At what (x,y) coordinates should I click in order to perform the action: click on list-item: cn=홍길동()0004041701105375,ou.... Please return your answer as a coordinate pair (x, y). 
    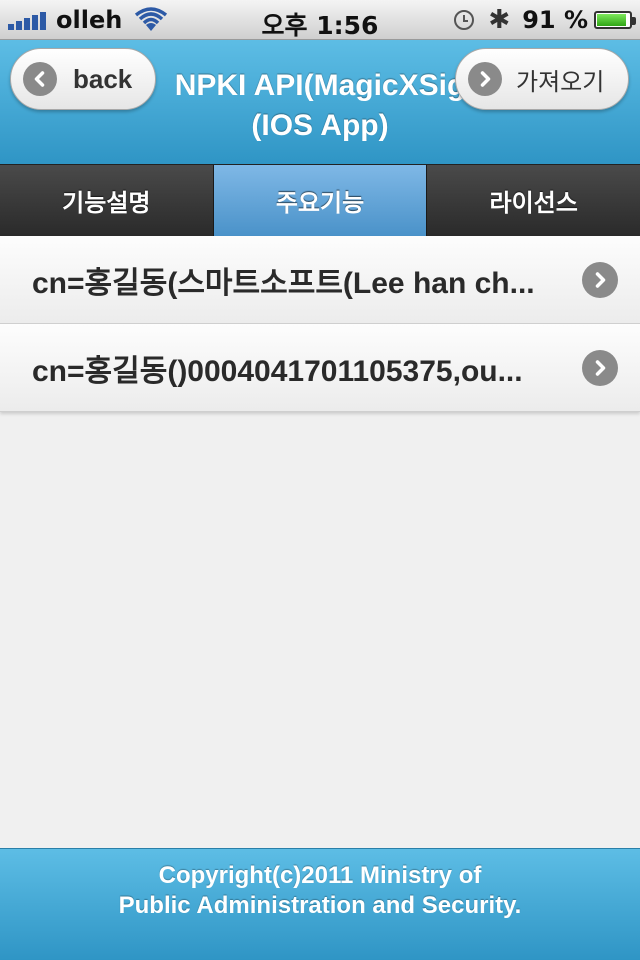
    Looking at the image, I should click on (320, 368).